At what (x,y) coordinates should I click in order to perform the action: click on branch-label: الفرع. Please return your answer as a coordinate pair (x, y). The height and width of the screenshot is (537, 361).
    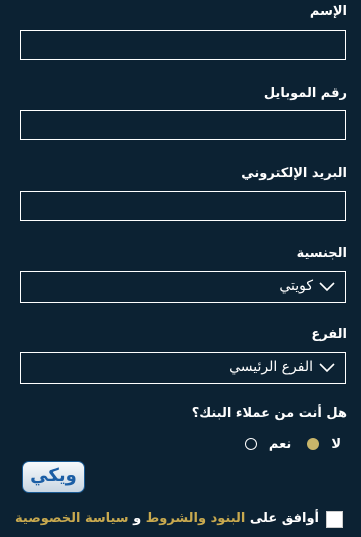
    Looking at the image, I should click on (329, 334).